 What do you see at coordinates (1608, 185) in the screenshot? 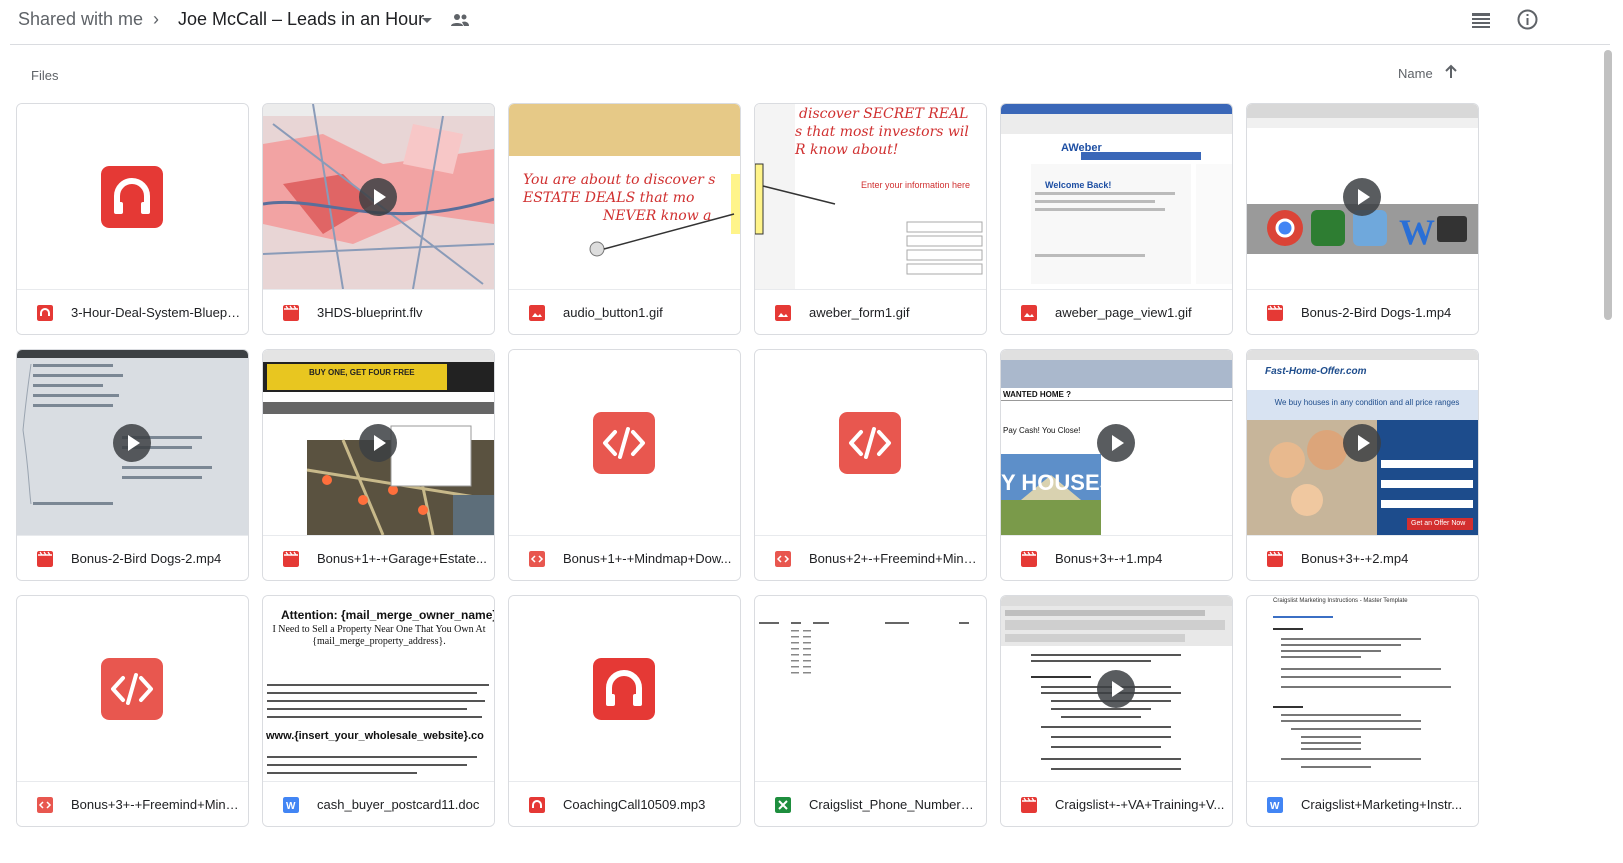
I see `scrollbar-thumb` at bounding box center [1608, 185].